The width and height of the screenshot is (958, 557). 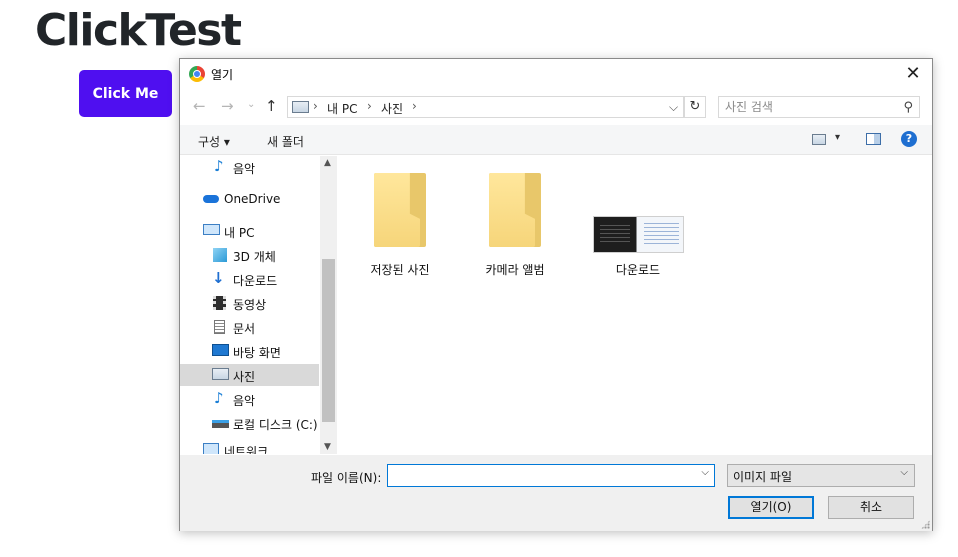 I want to click on search-box: ⚲, so click(x=819, y=107).